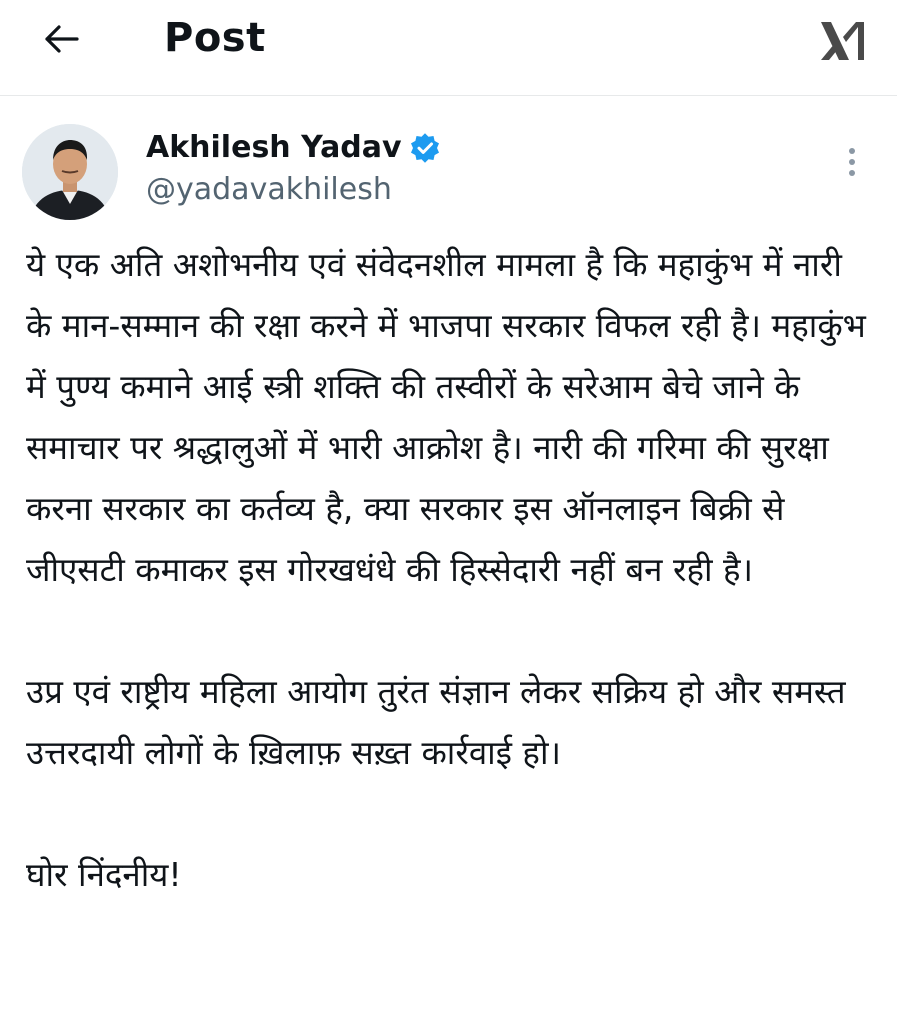 This screenshot has height=1024, width=897. I want to click on arrow-left-icon, so click(62, 39).